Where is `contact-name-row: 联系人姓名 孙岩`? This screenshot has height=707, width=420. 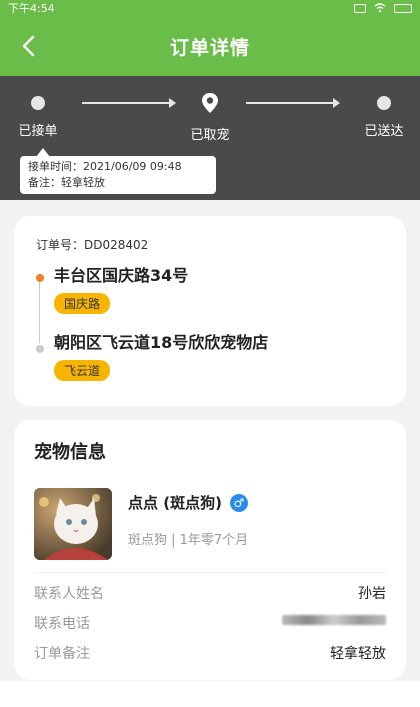
contact-name-row: 联系人姓名 孙岩 is located at coordinates (210, 594).